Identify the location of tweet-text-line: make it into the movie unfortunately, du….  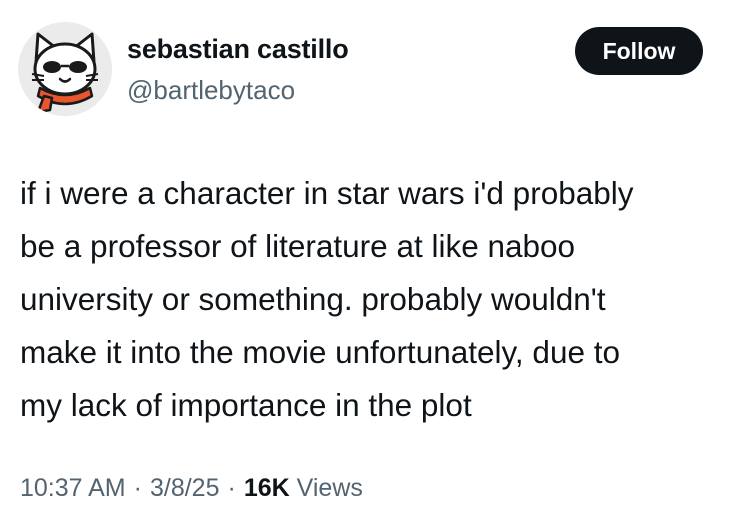
(320, 352).